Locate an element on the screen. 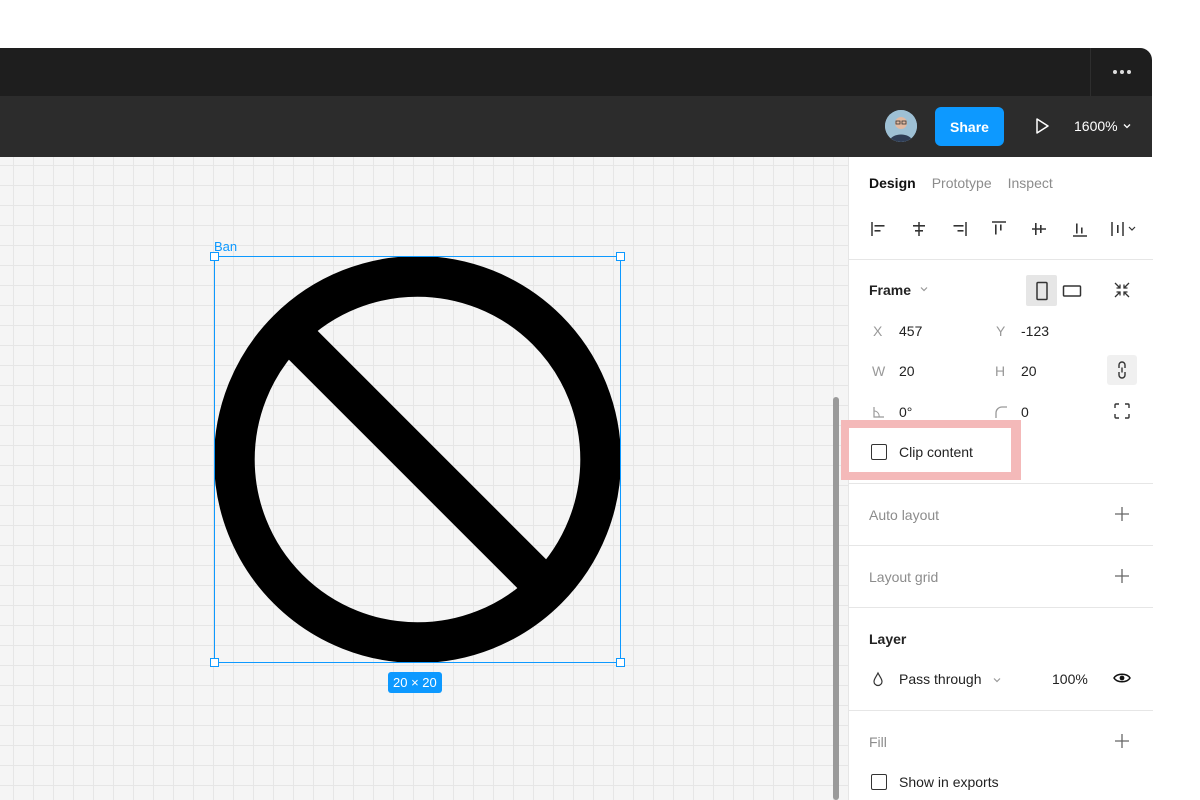 The image size is (1200, 800). more-options-button is located at coordinates (1121, 72).